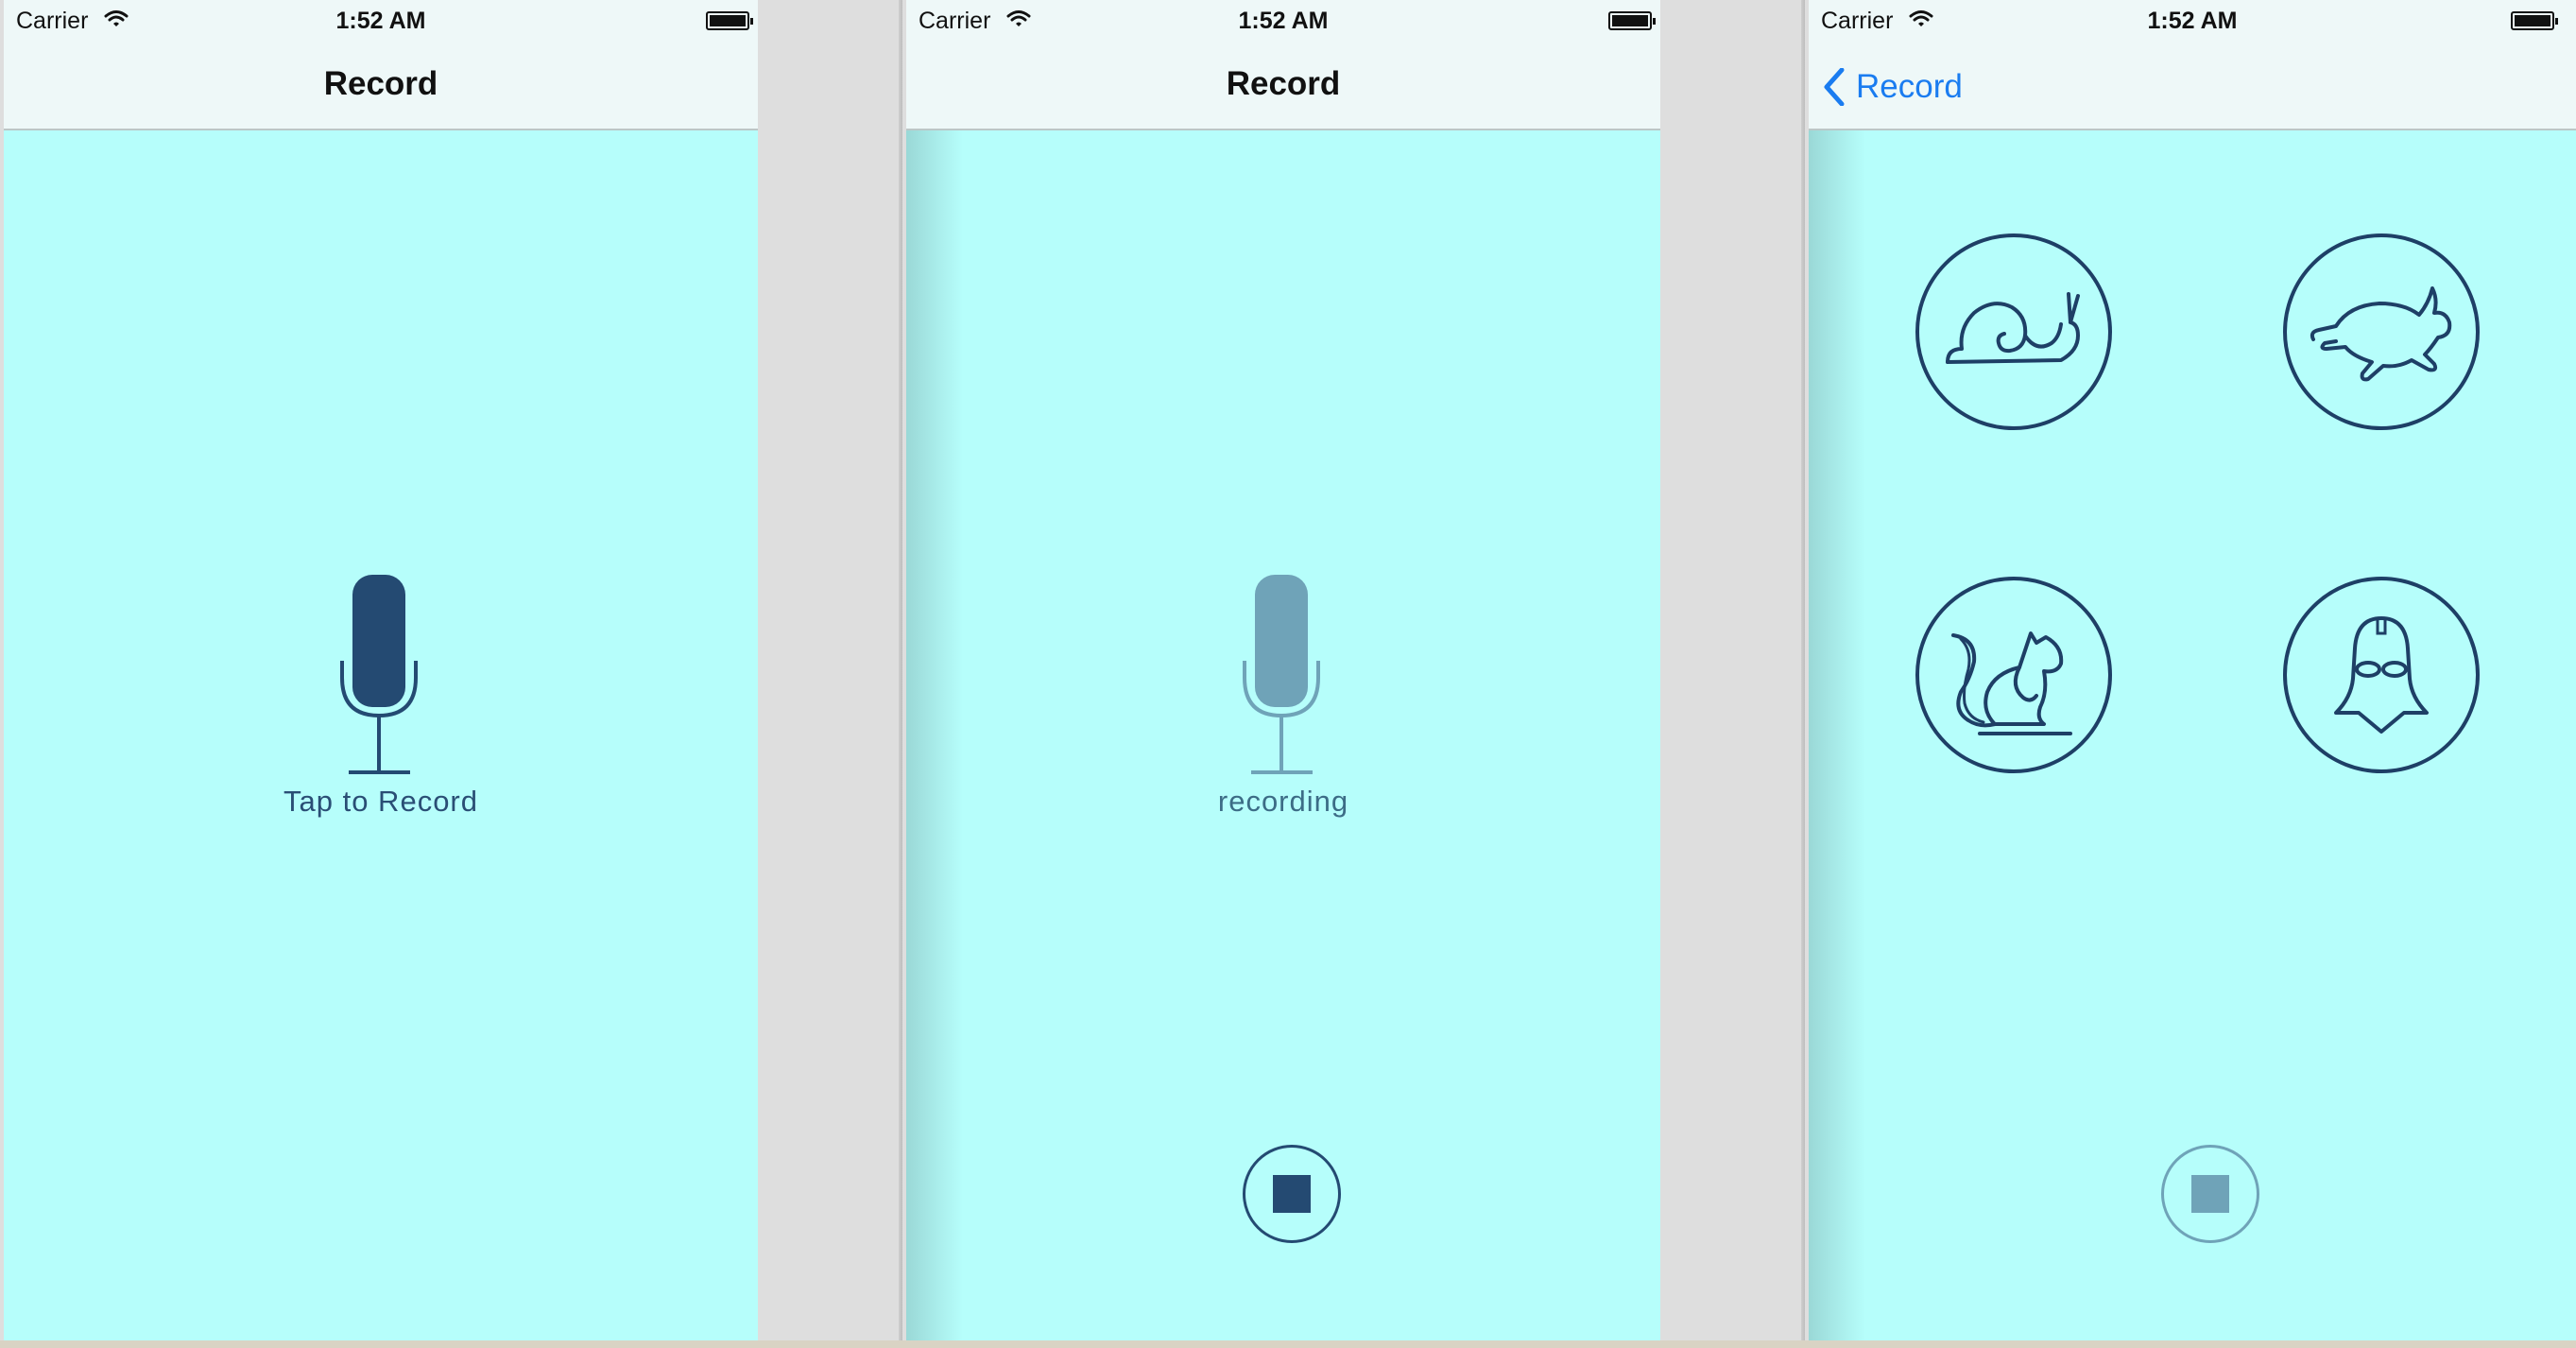  I want to click on slow-effect-button, so click(2013, 331).